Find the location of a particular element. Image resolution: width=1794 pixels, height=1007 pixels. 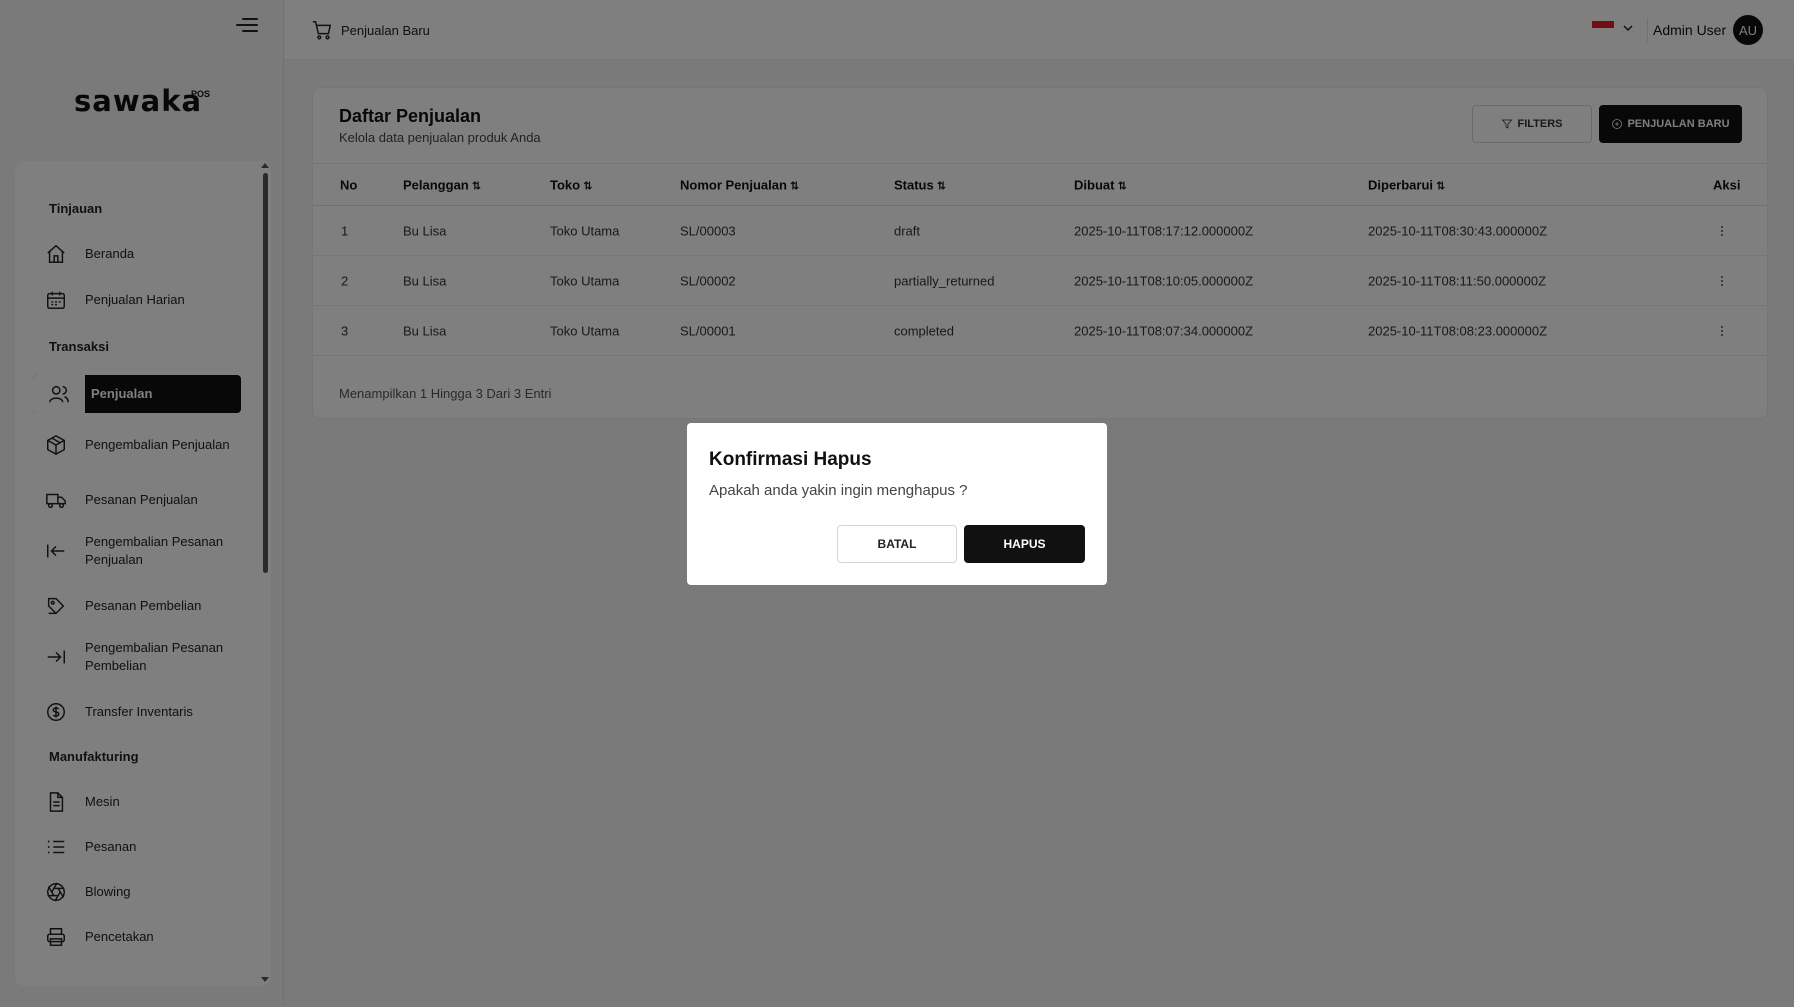

dialog-title: Konfirmasi Hapus is located at coordinates (790, 459).